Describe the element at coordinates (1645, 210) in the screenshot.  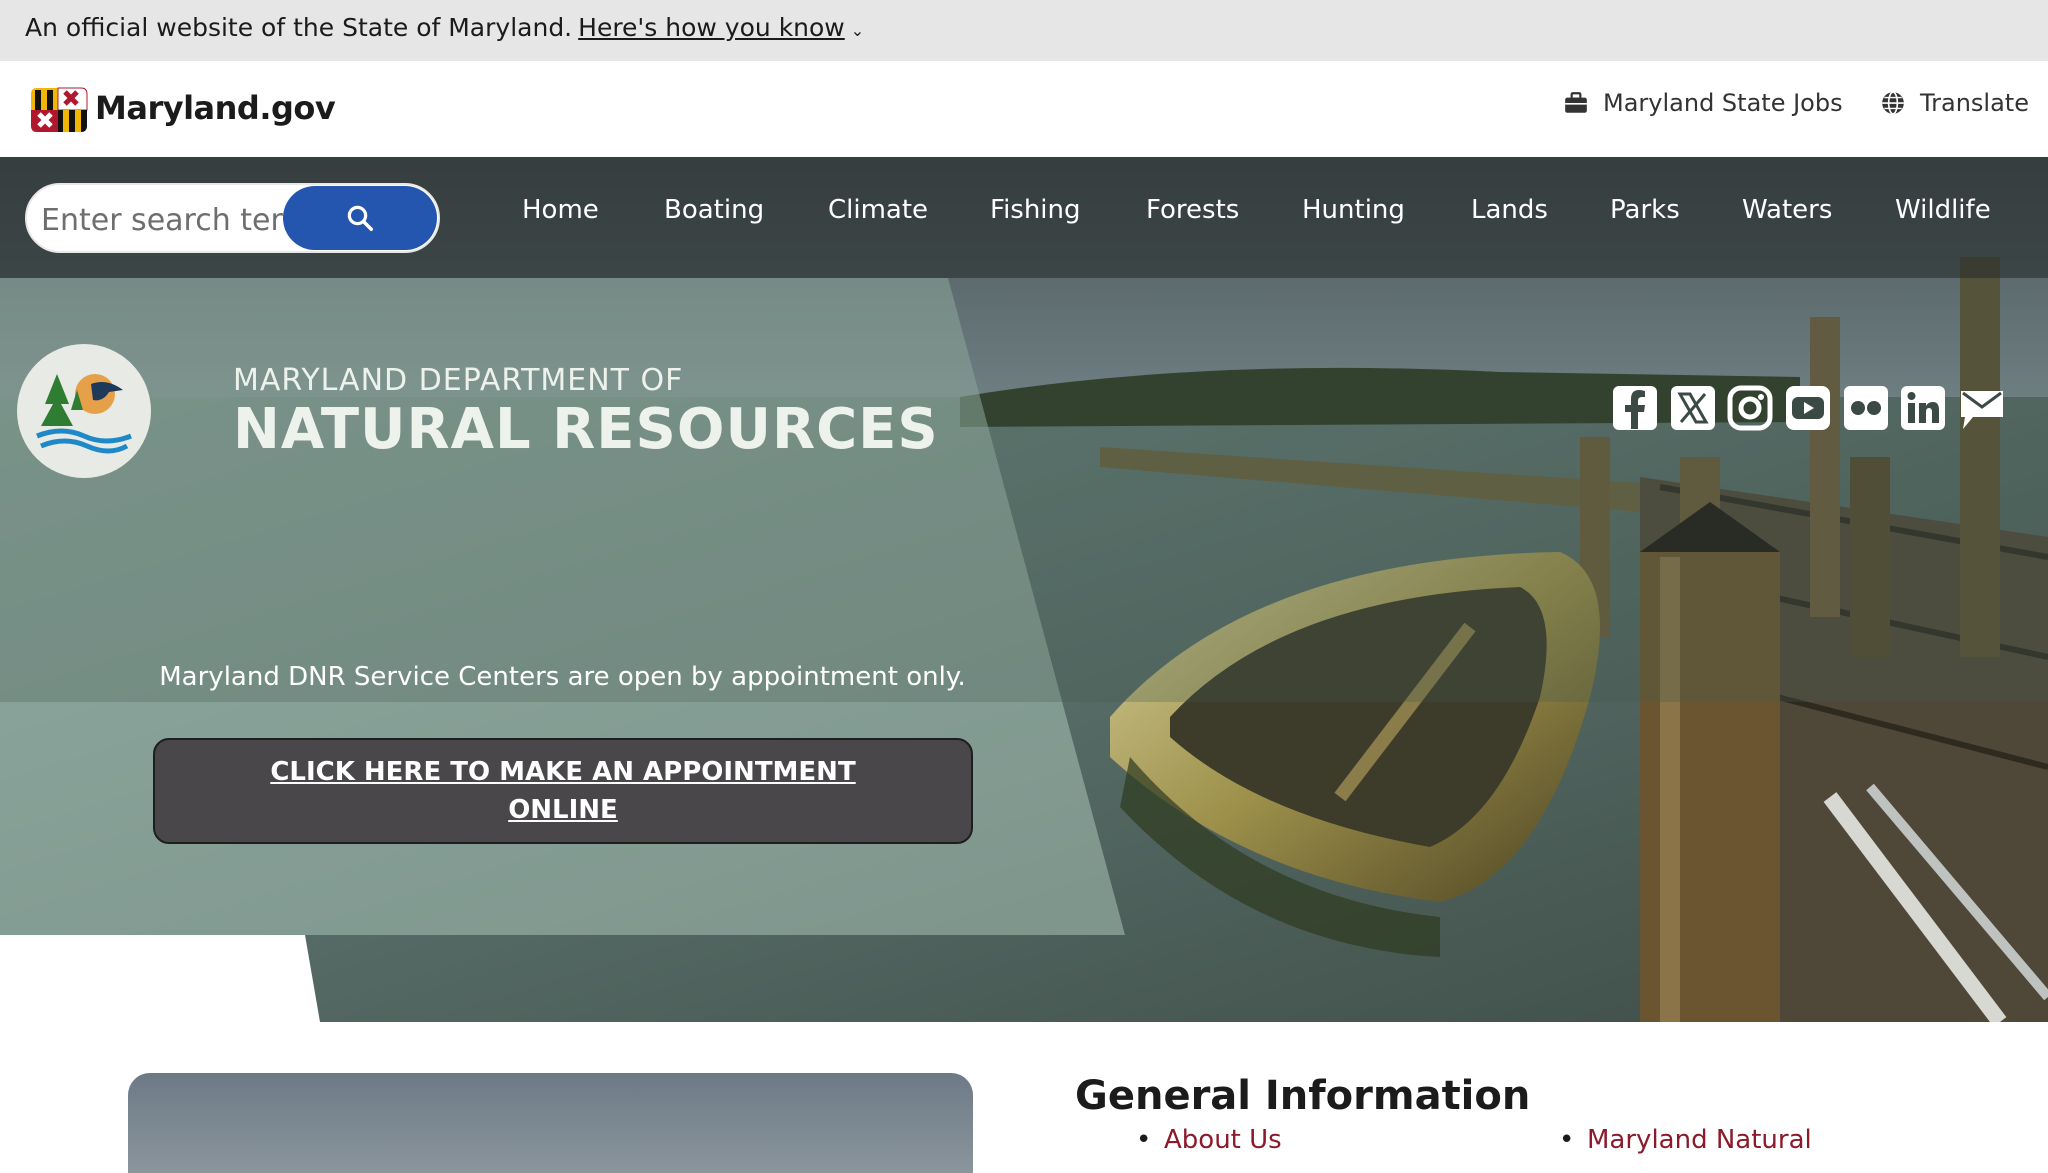
I see `nav-item-parks: Parks` at that location.